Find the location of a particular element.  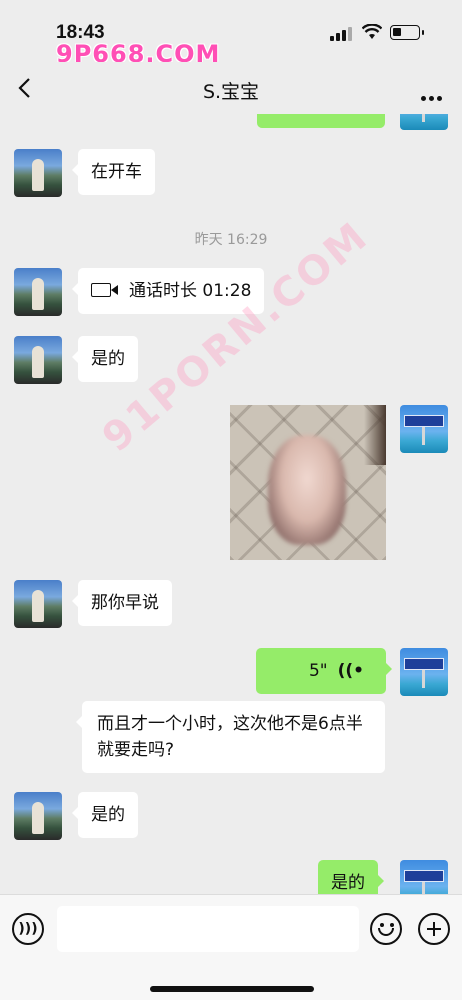

voice-input-icon: ))) is located at coordinates (28, 929).